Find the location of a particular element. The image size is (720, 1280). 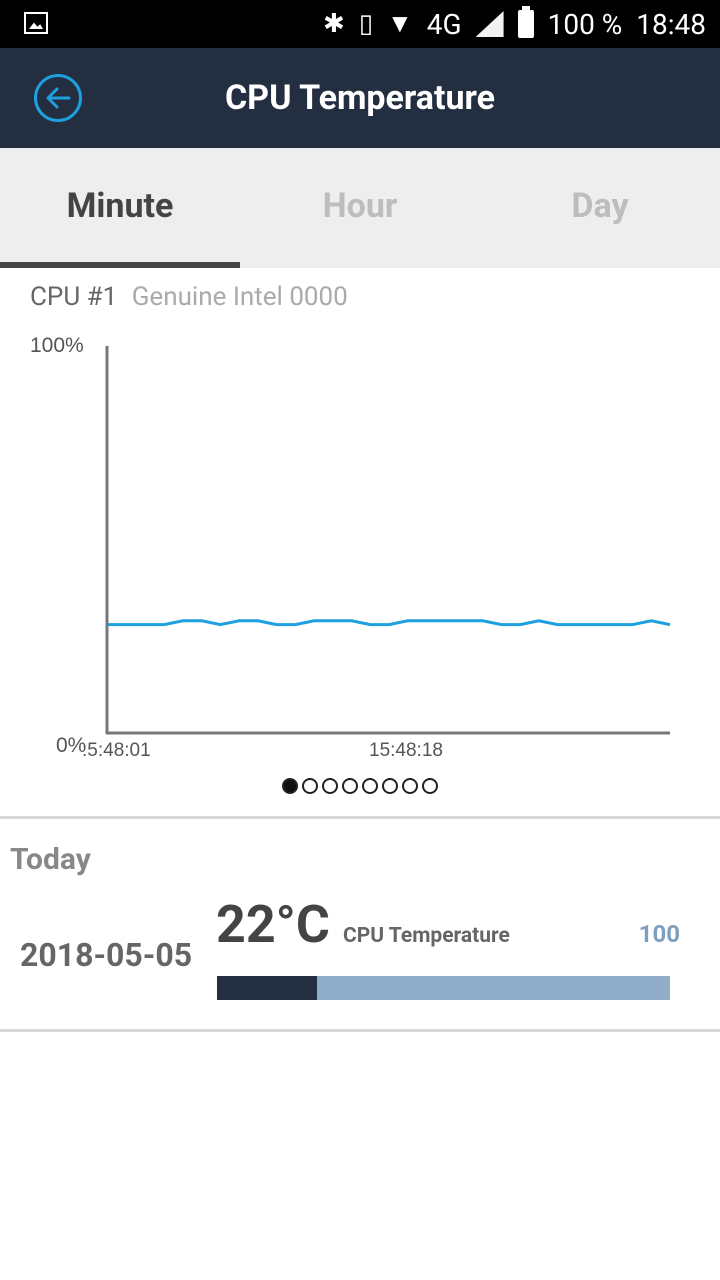

temperature-label: CPU Temperature is located at coordinates (426, 936).